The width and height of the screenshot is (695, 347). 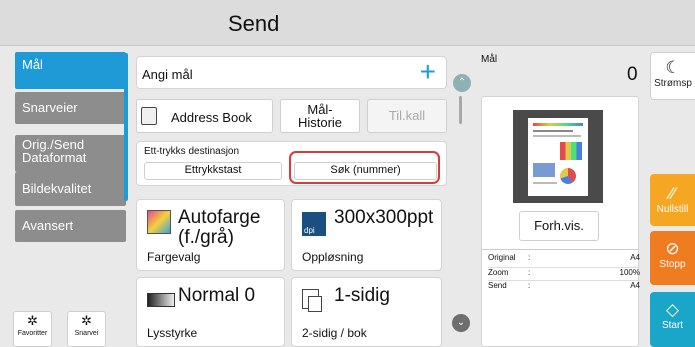 What do you see at coordinates (428, 72) in the screenshot?
I see `plus-icon: +` at bounding box center [428, 72].